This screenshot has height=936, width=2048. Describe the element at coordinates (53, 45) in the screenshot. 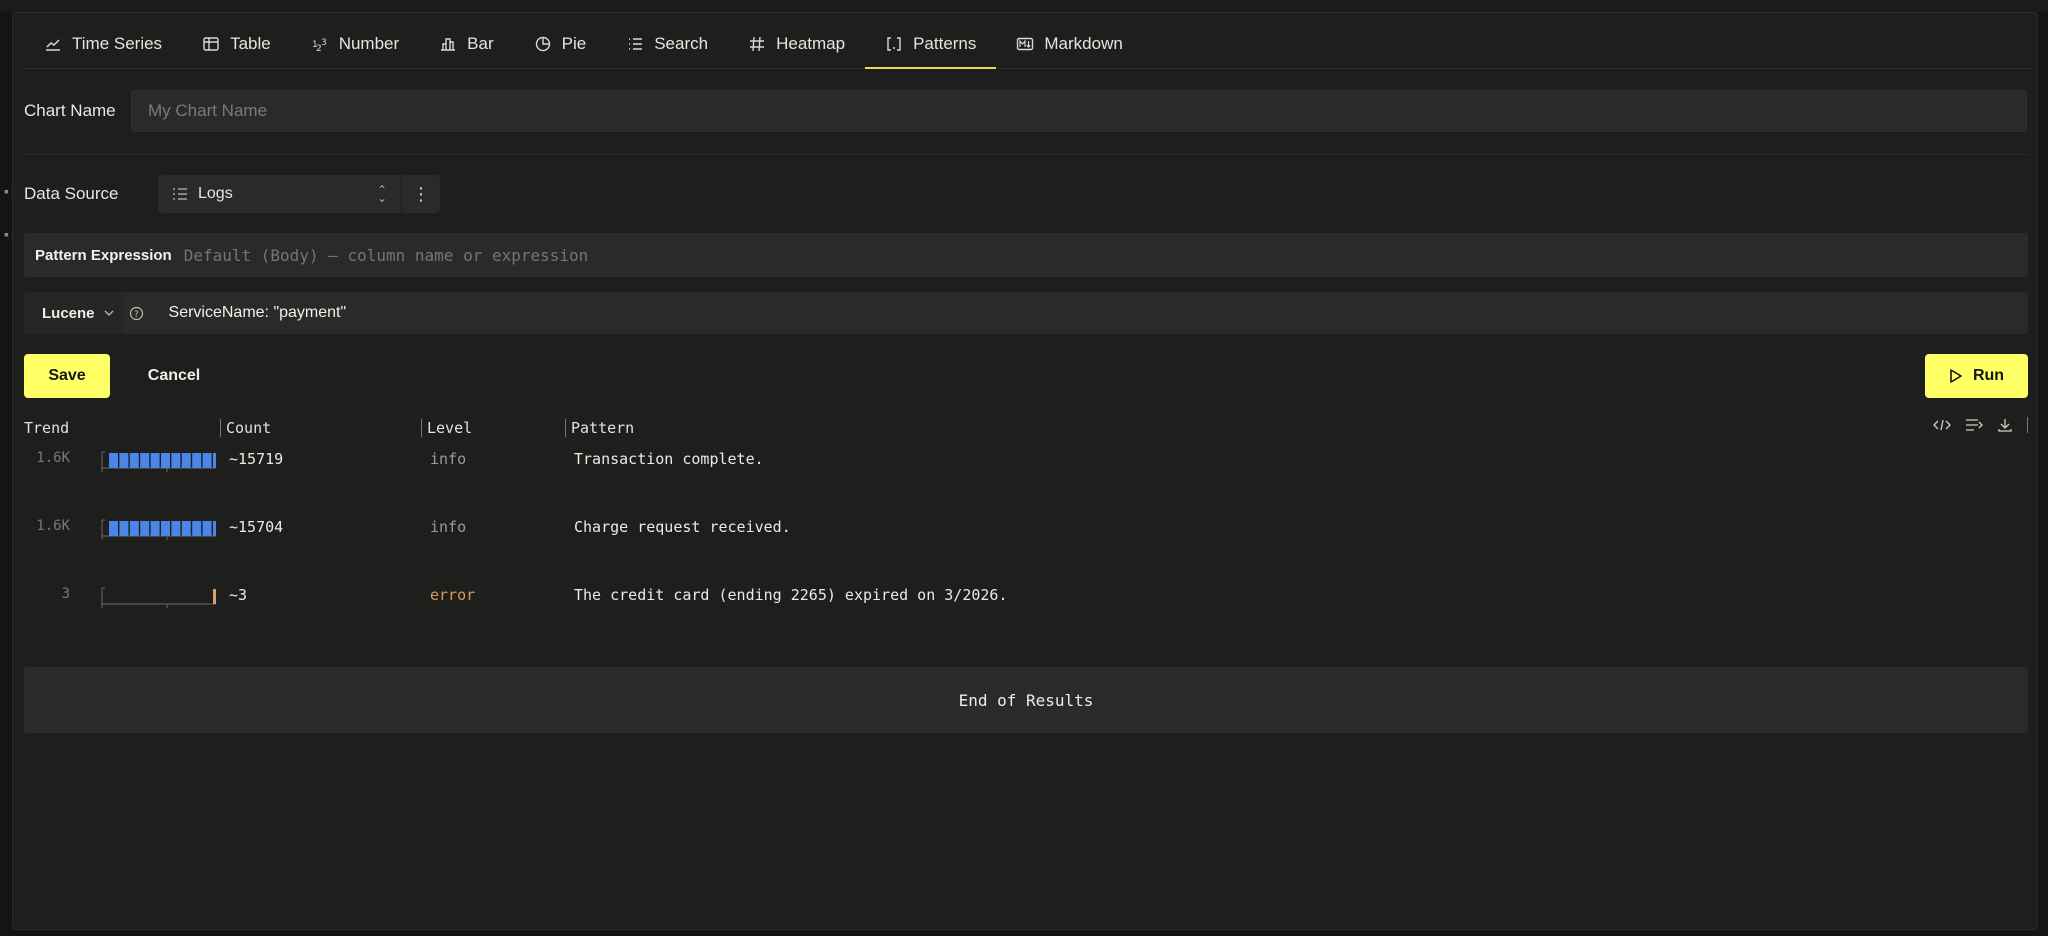

I see `line-chart-icon` at that location.